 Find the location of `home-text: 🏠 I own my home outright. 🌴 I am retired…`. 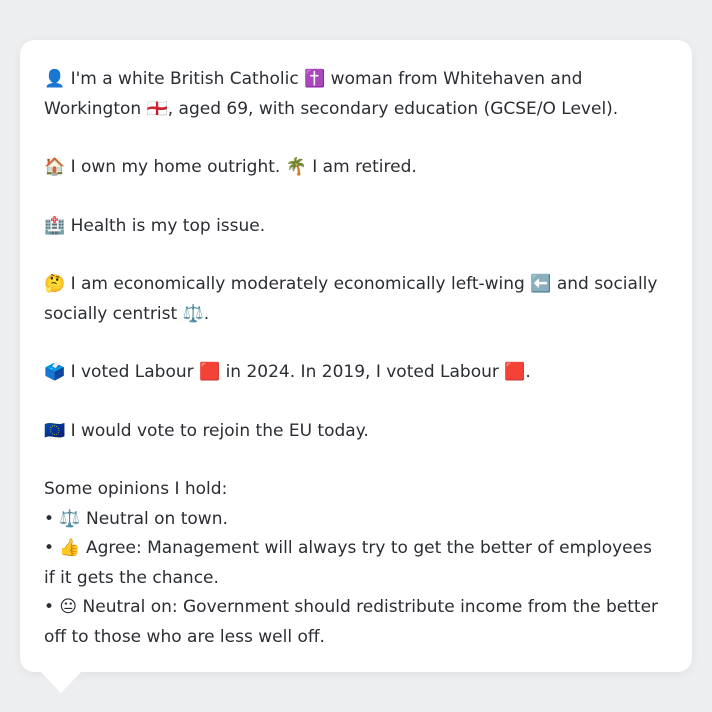

home-text: 🏠 I own my home outright. 🌴 I am retired… is located at coordinates (230, 167).